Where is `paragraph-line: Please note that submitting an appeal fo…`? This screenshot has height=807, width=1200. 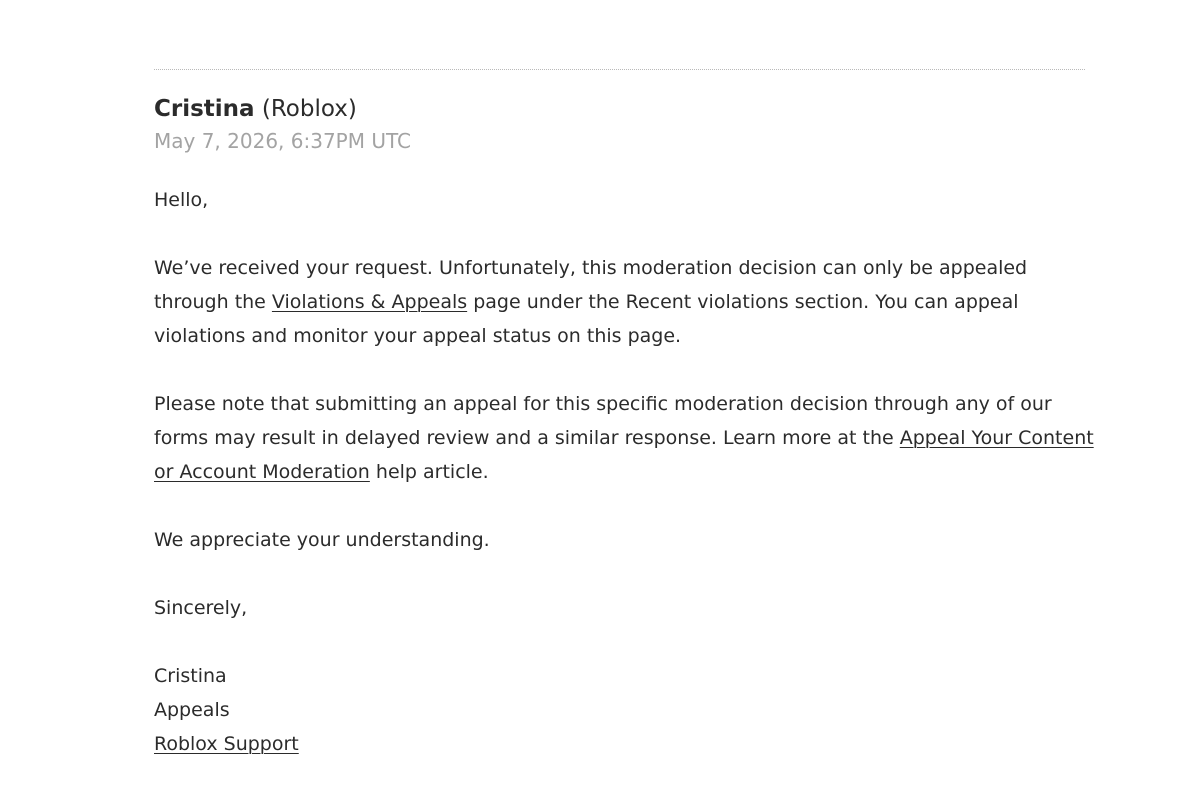 paragraph-line: Please note that submitting an appeal fo… is located at coordinates (603, 404).